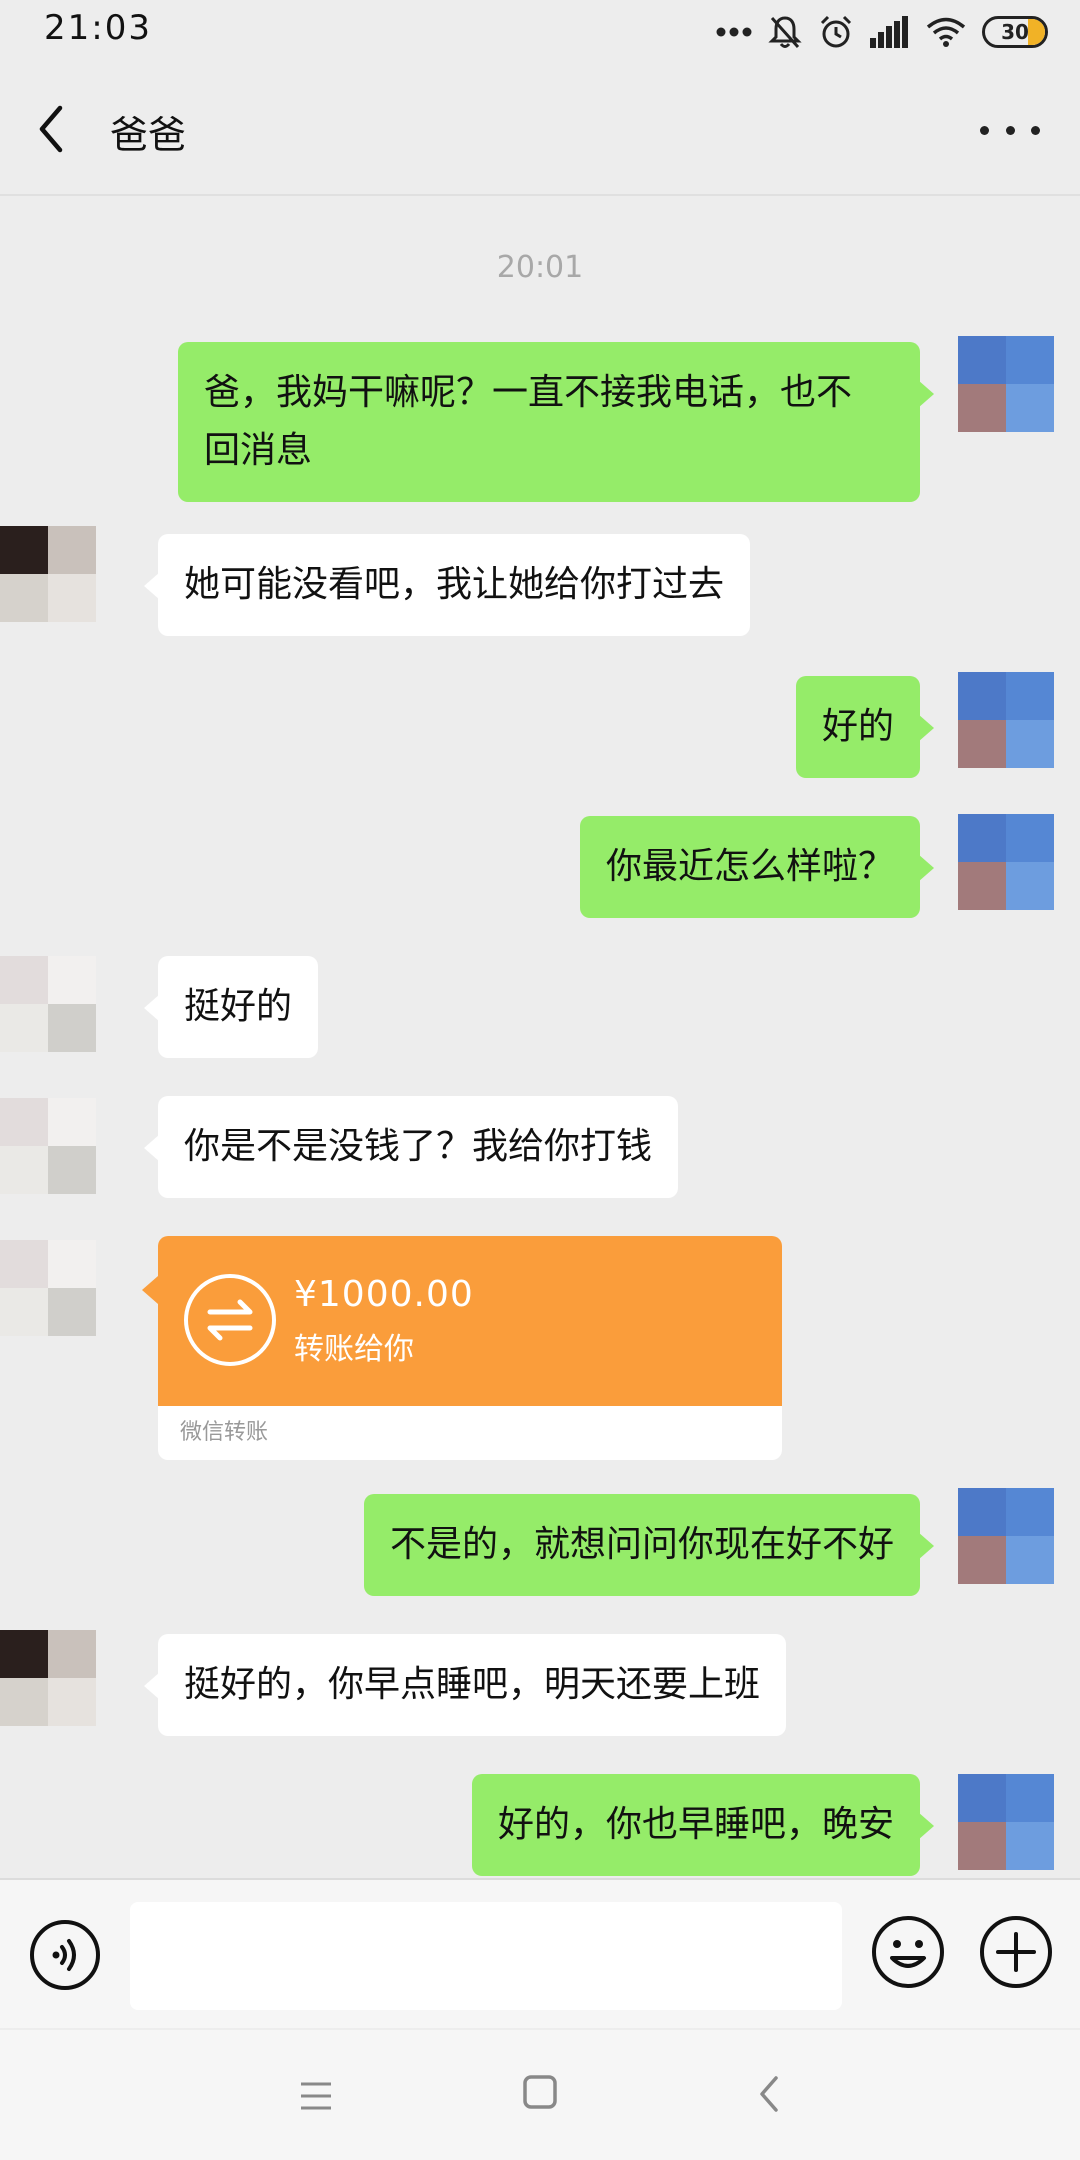  I want to click on transfer-card: ¥1000.00 转账给你 微信转账, so click(470, 1348).